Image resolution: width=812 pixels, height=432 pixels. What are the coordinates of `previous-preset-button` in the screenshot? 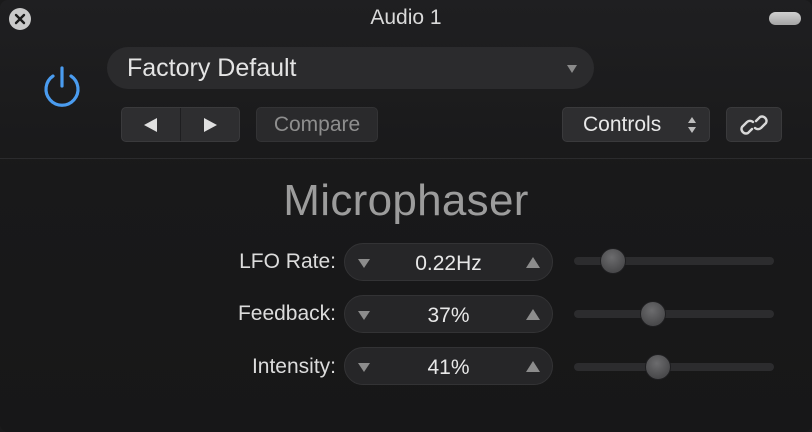 It's located at (151, 124).